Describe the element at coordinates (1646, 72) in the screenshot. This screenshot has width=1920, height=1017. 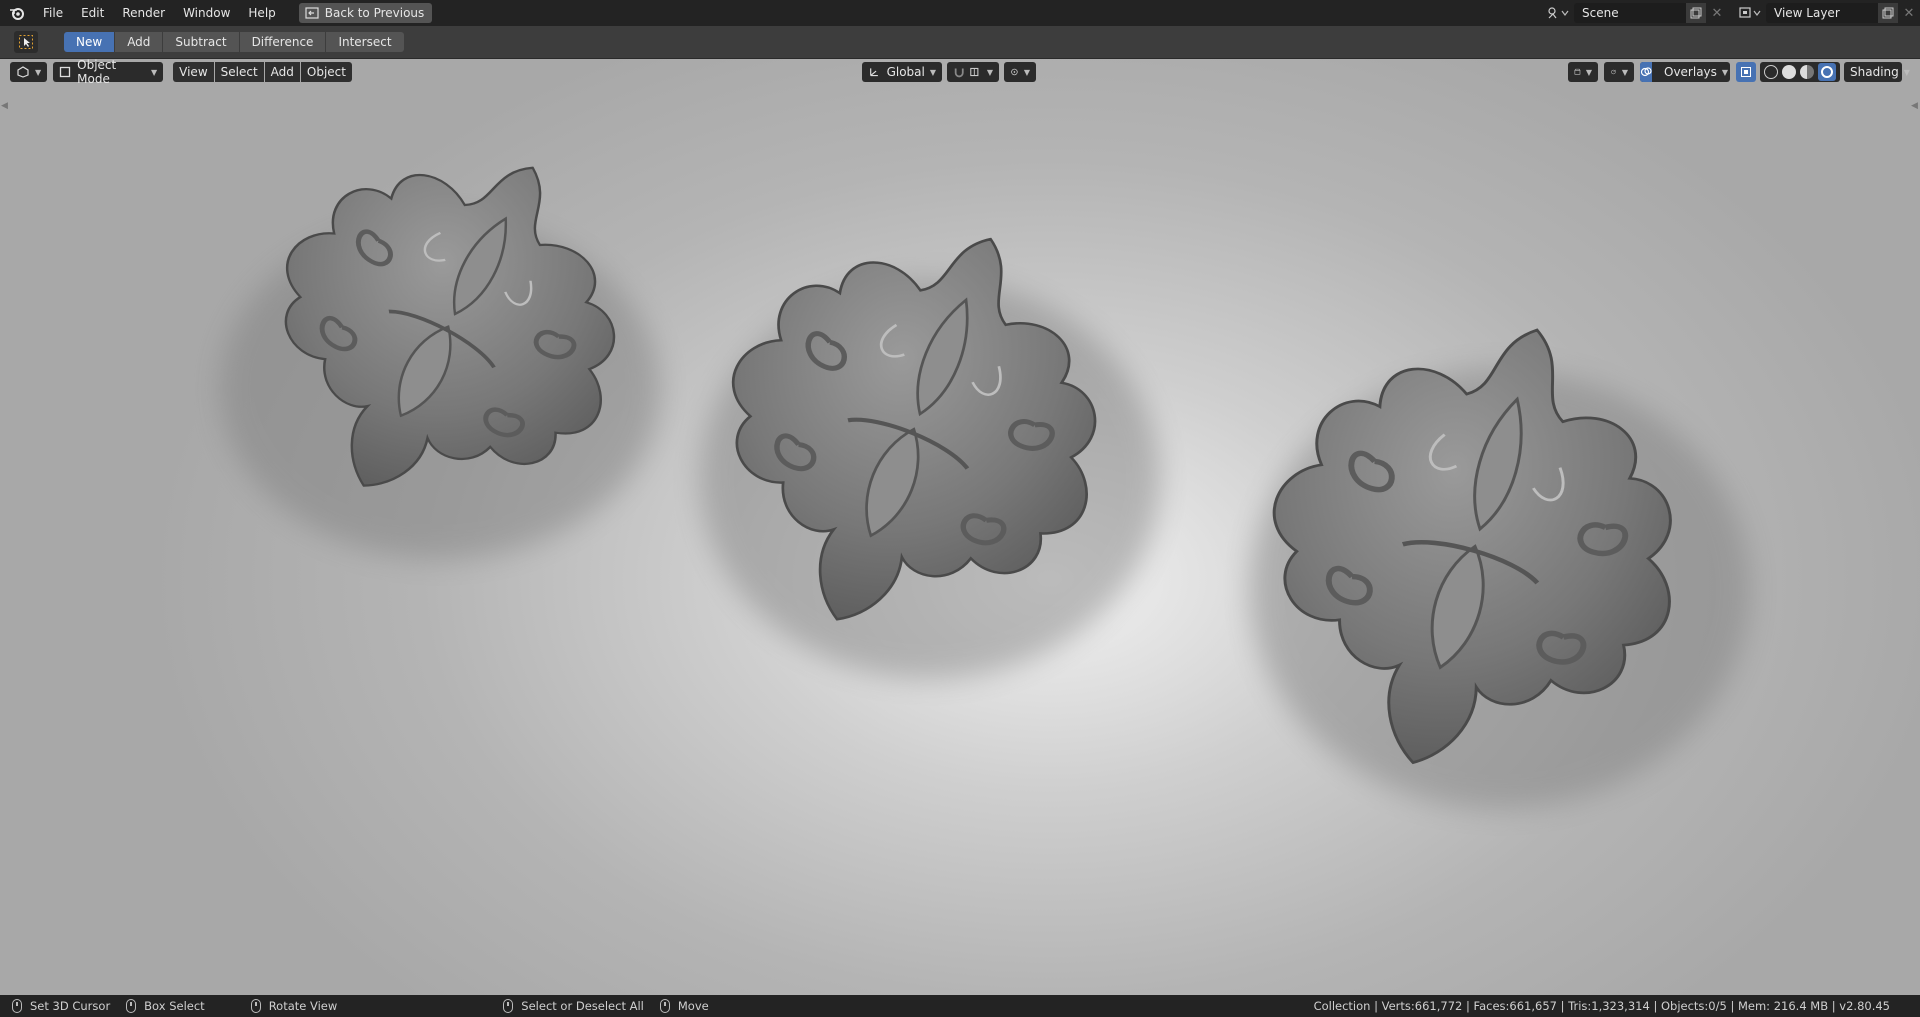
I see `overlays-toggle-icon` at that location.